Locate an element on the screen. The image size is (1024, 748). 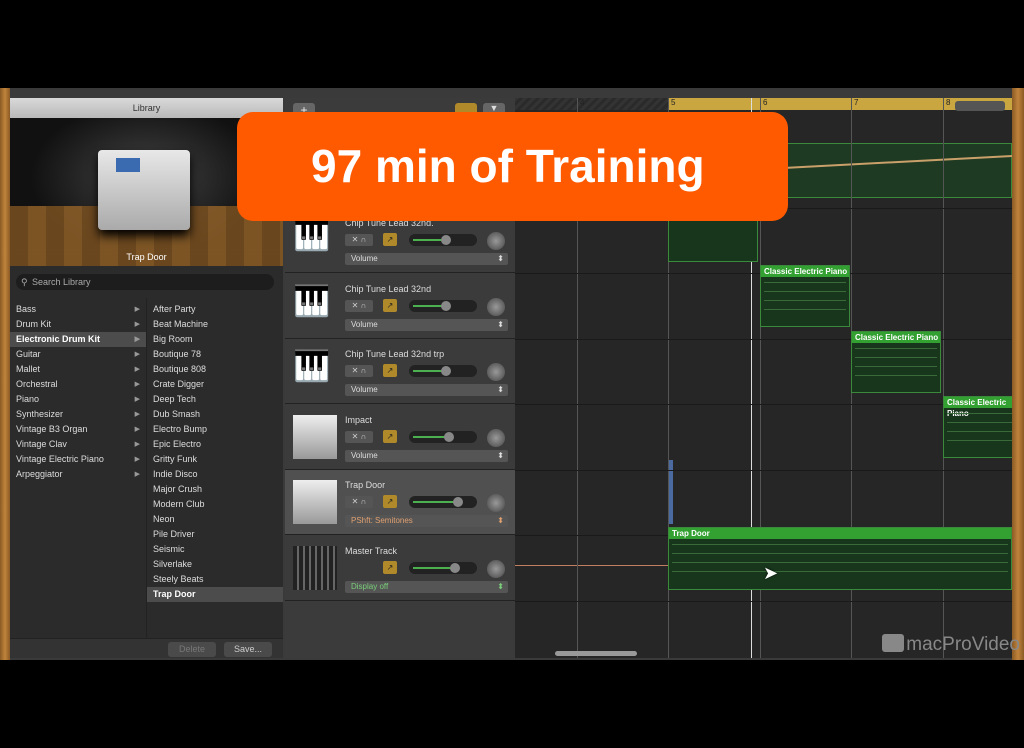
category-item: Arpeggiator ▶ is located at coordinates (78, 474).